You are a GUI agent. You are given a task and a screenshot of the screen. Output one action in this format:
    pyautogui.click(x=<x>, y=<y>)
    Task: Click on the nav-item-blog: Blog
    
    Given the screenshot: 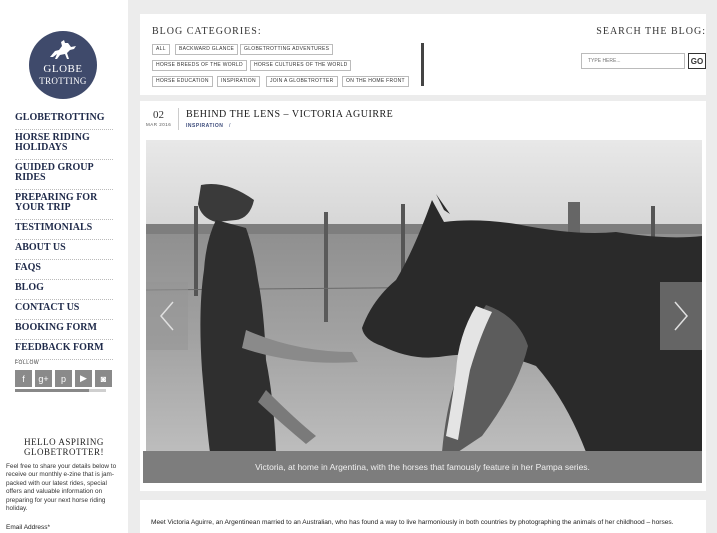 What is the action you would take?
    pyautogui.click(x=64, y=291)
    